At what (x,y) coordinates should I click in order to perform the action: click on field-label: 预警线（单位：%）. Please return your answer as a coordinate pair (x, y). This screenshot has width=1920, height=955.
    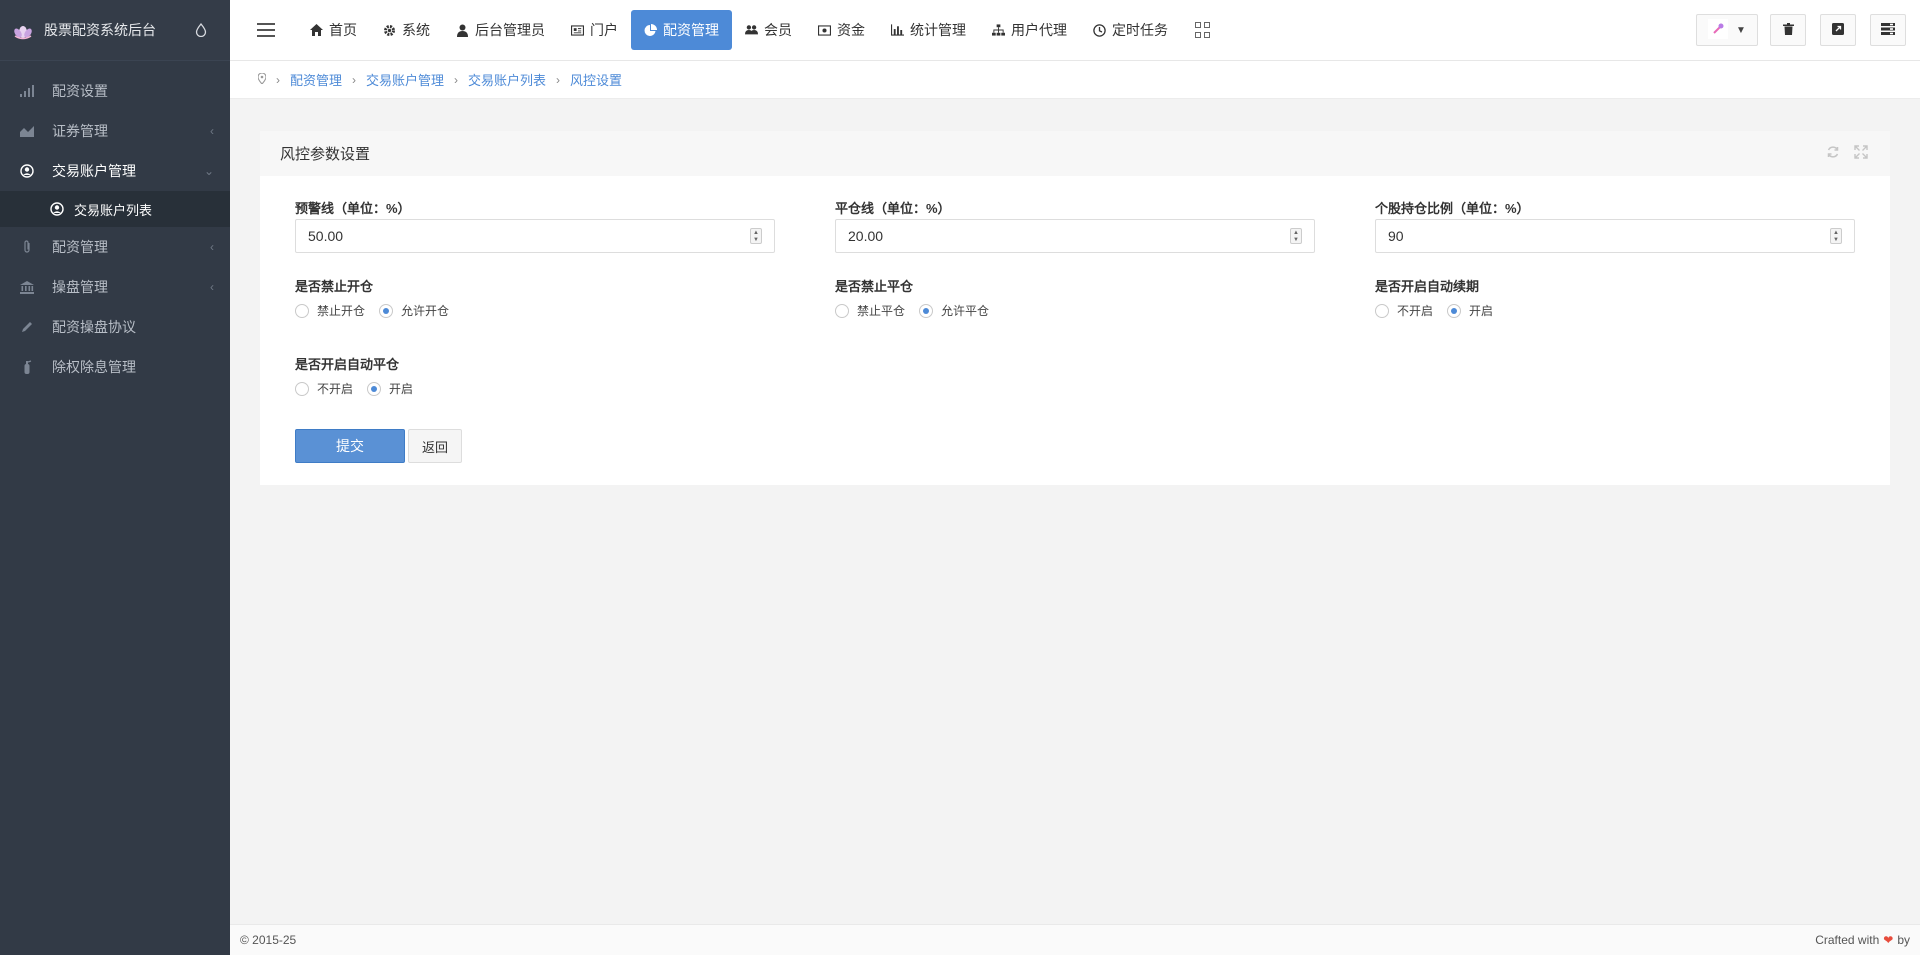
    Looking at the image, I should click on (353, 208).